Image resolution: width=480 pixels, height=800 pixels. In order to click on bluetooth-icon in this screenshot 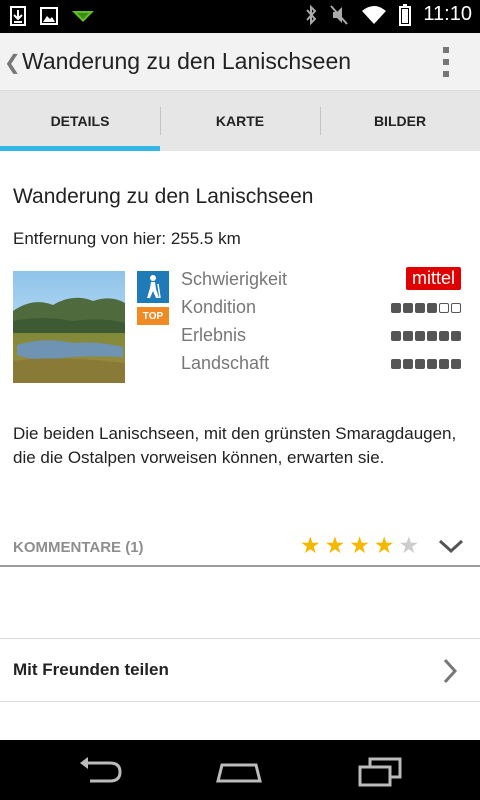, I will do `click(311, 14)`.